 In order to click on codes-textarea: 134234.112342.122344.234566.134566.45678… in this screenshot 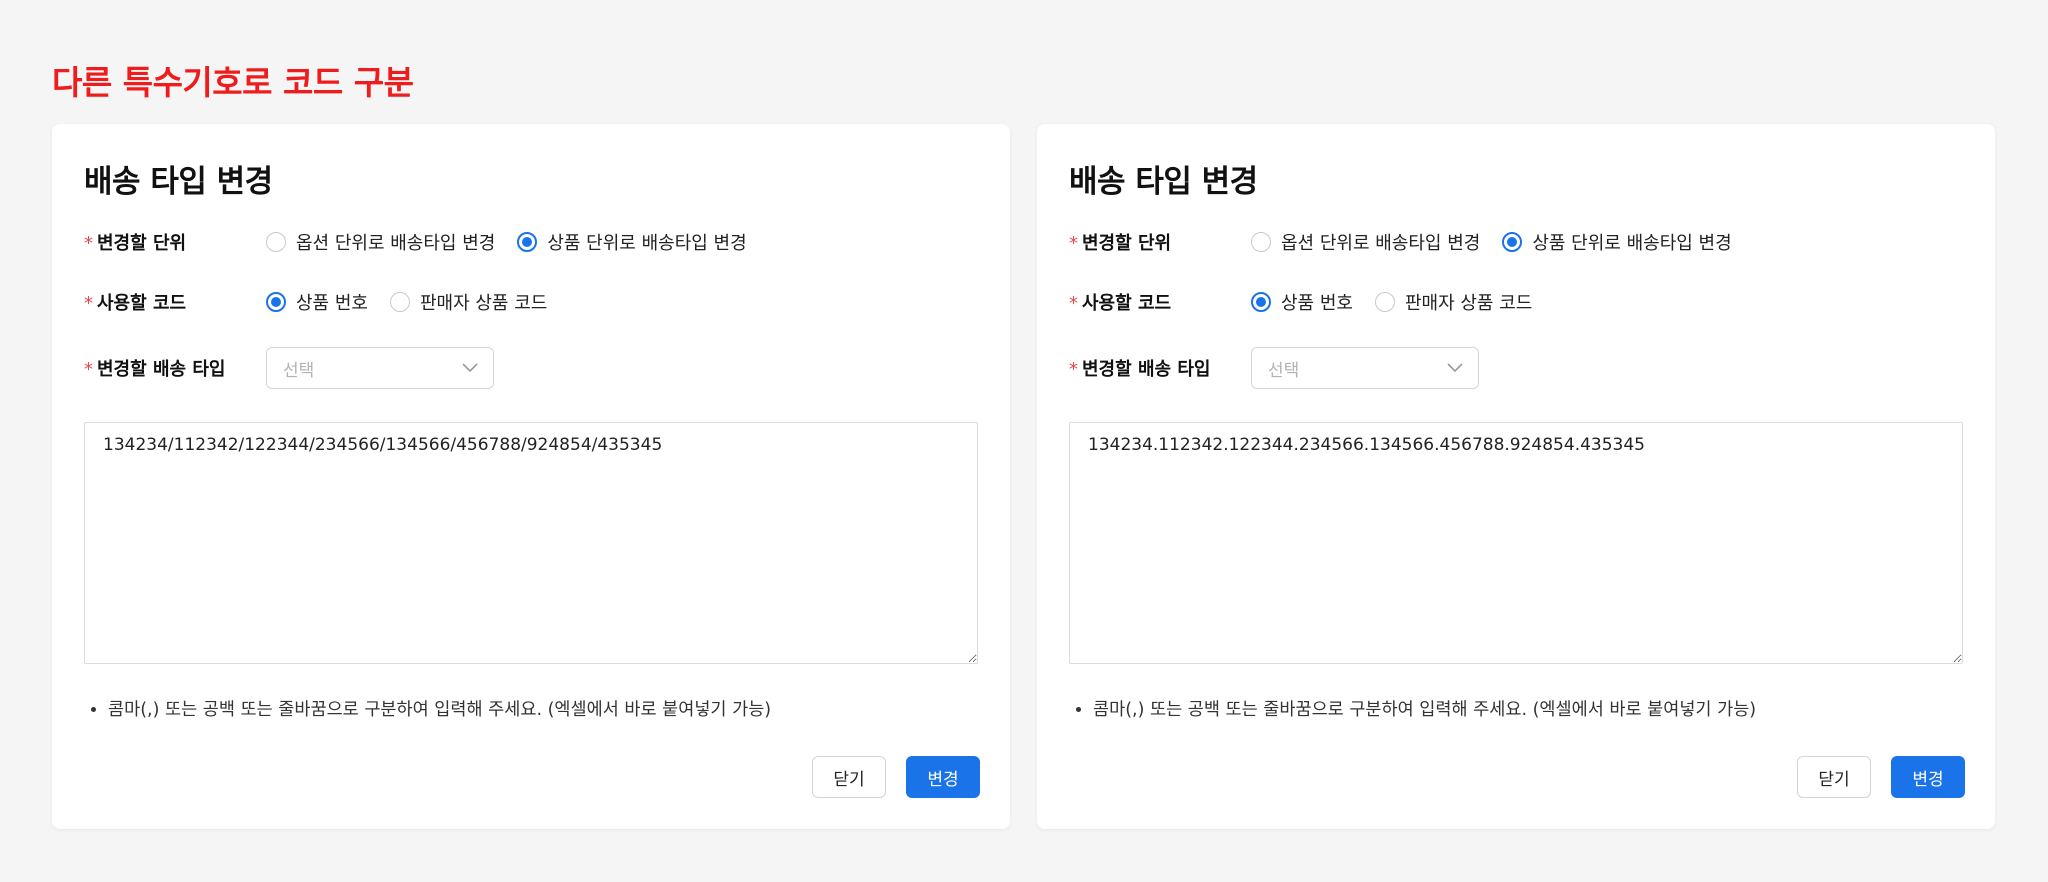, I will do `click(1516, 543)`.